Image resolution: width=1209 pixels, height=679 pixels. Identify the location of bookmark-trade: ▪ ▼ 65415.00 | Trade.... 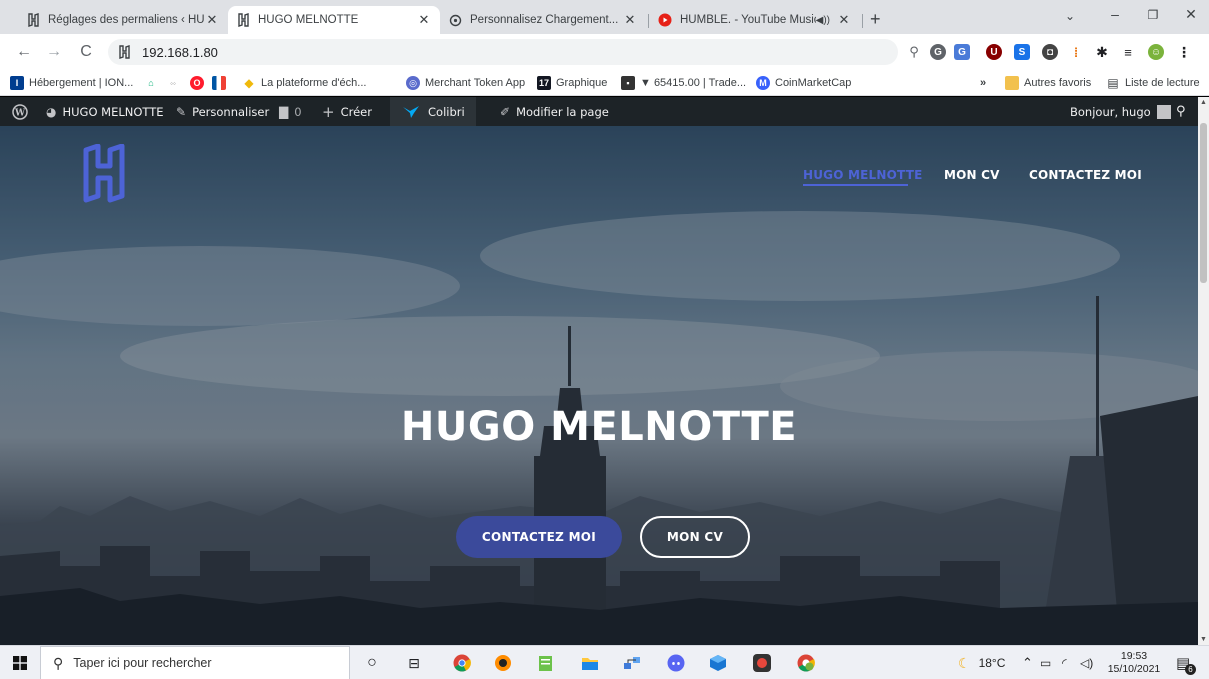
(683, 83).